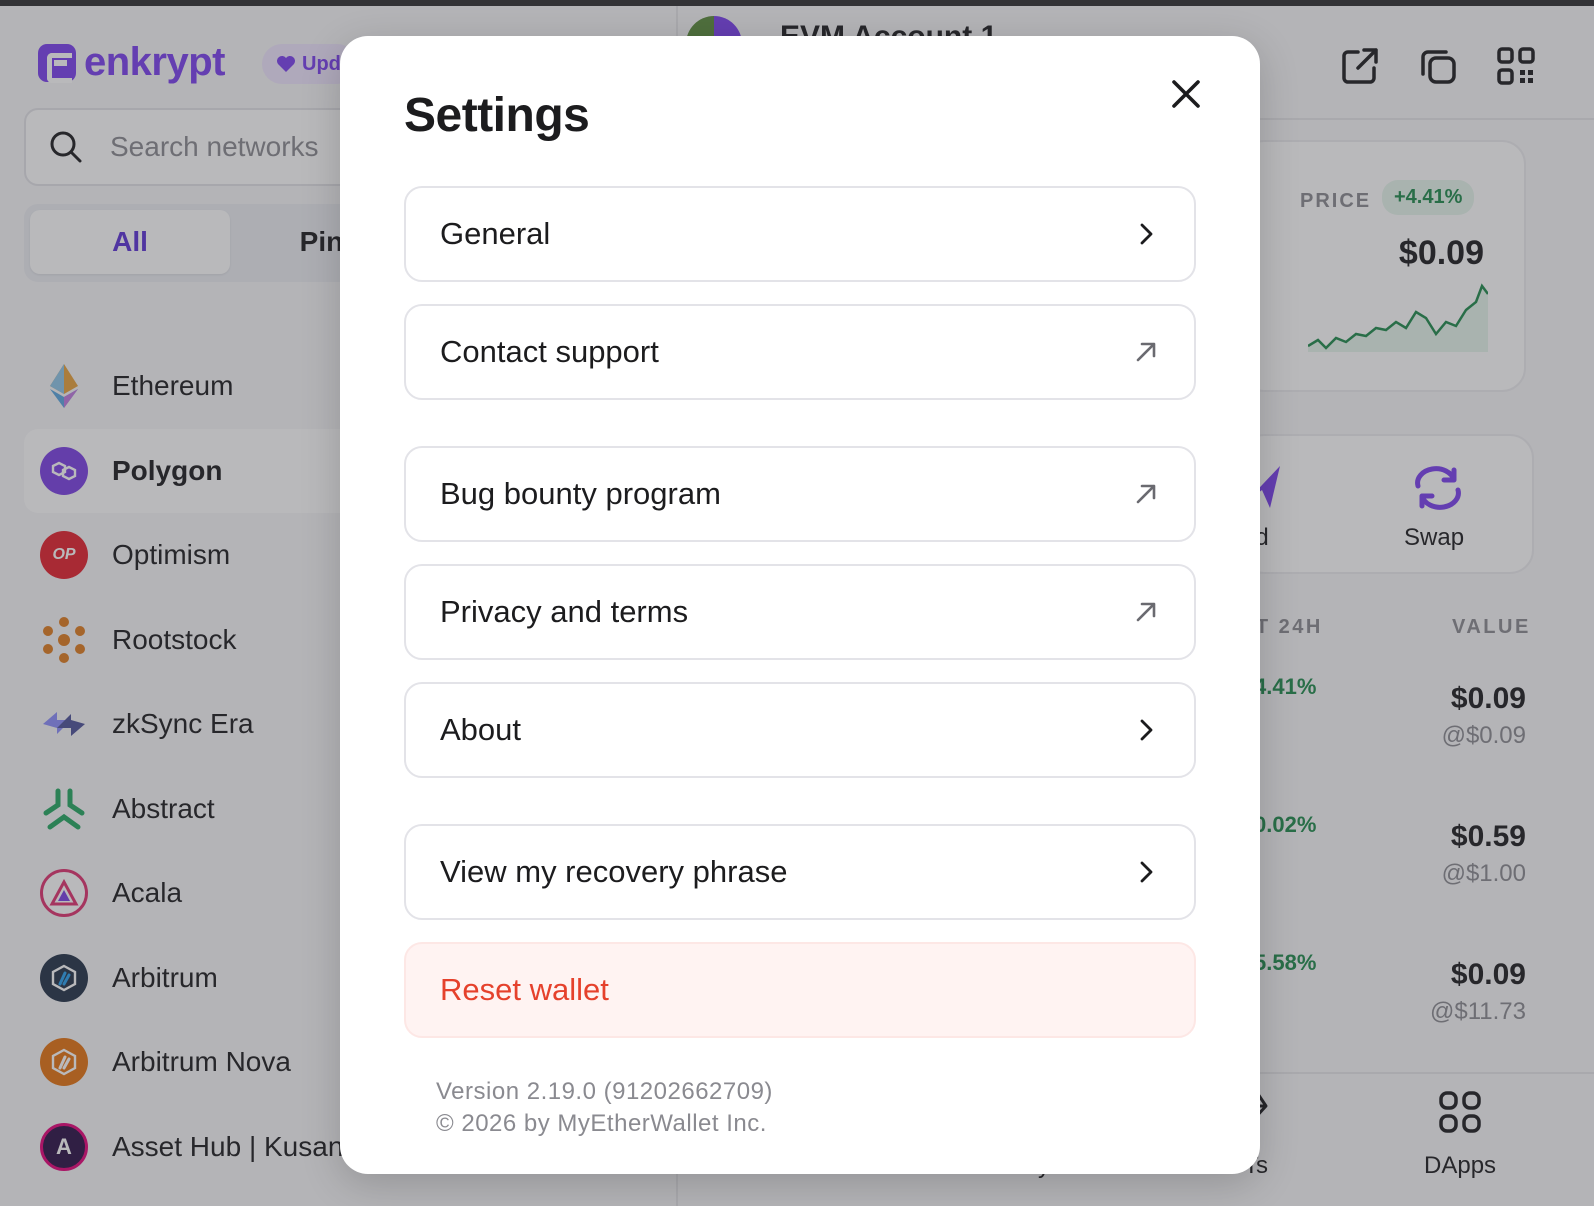 This screenshot has width=1594, height=1206. I want to click on settings-item-about: About, so click(800, 730).